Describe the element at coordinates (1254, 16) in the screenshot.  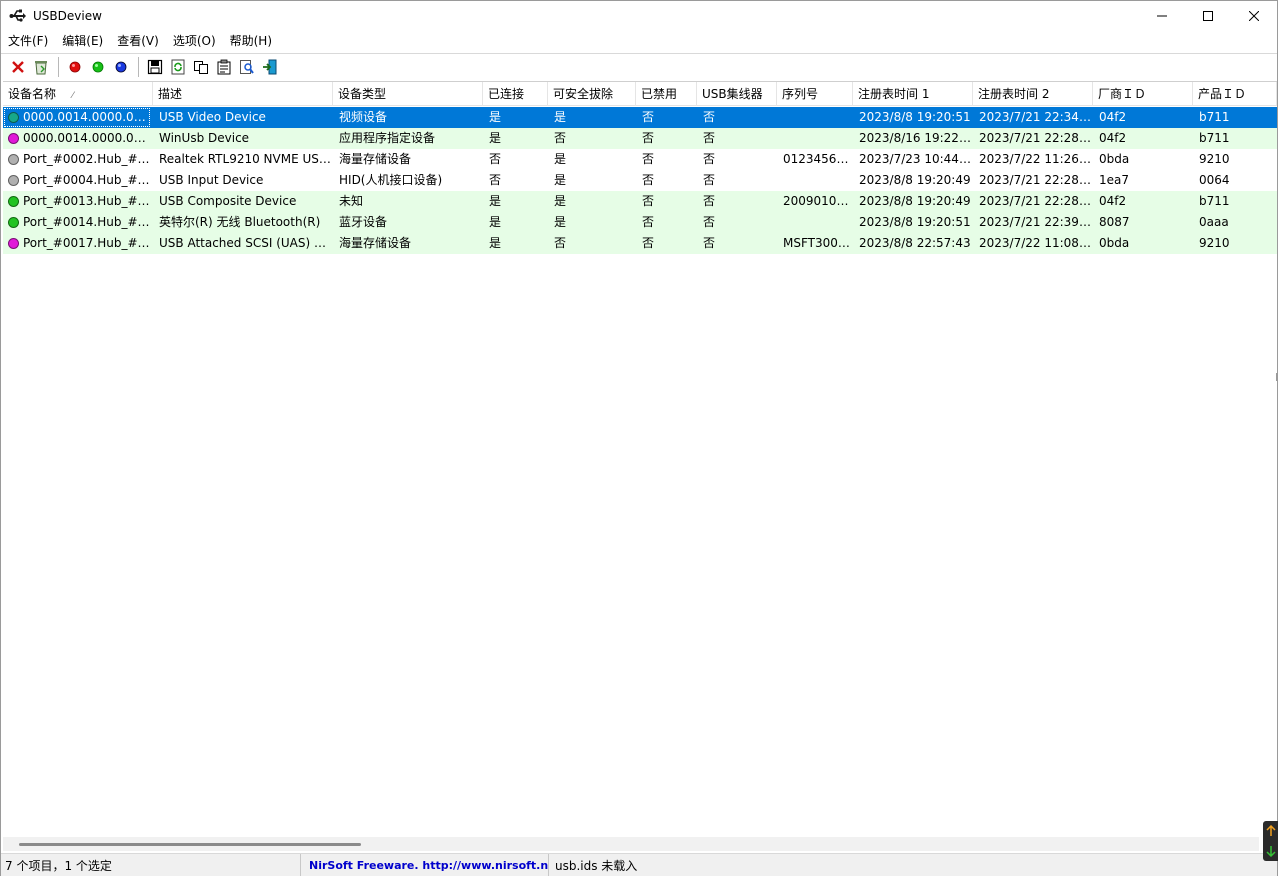
I see `close-button` at that location.